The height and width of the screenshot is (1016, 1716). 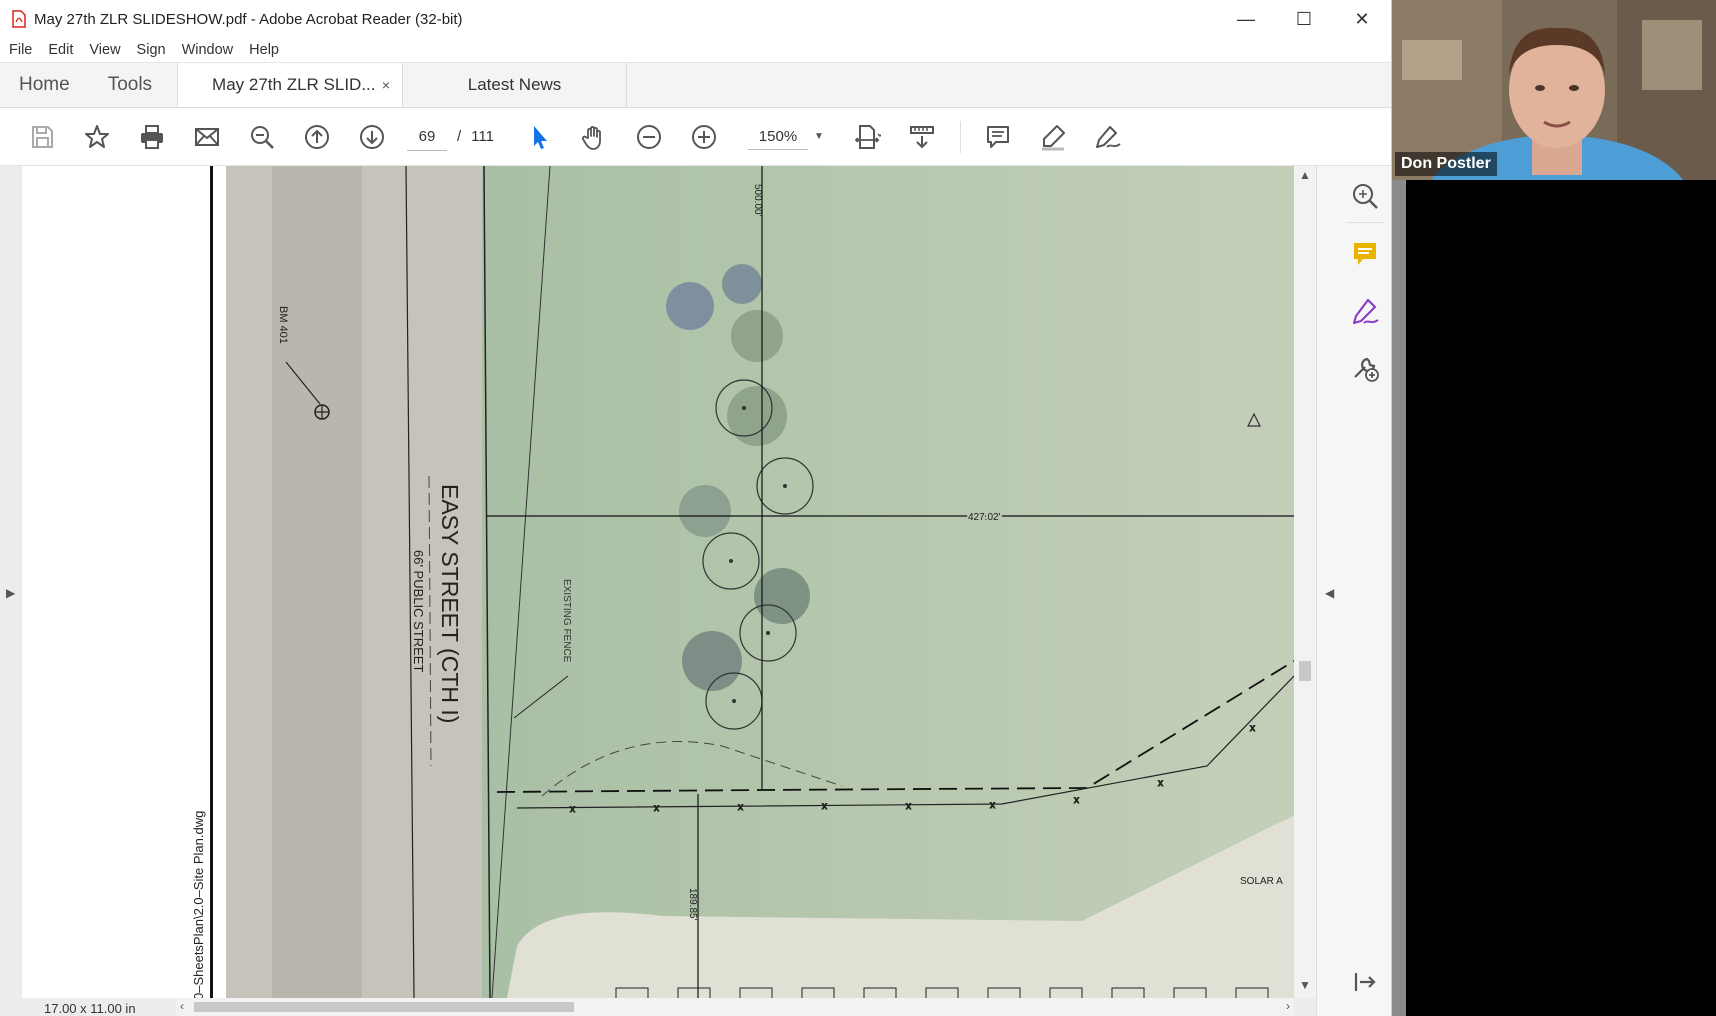 I want to click on dimension-horizontal-label: 427.02', so click(x=984, y=517).